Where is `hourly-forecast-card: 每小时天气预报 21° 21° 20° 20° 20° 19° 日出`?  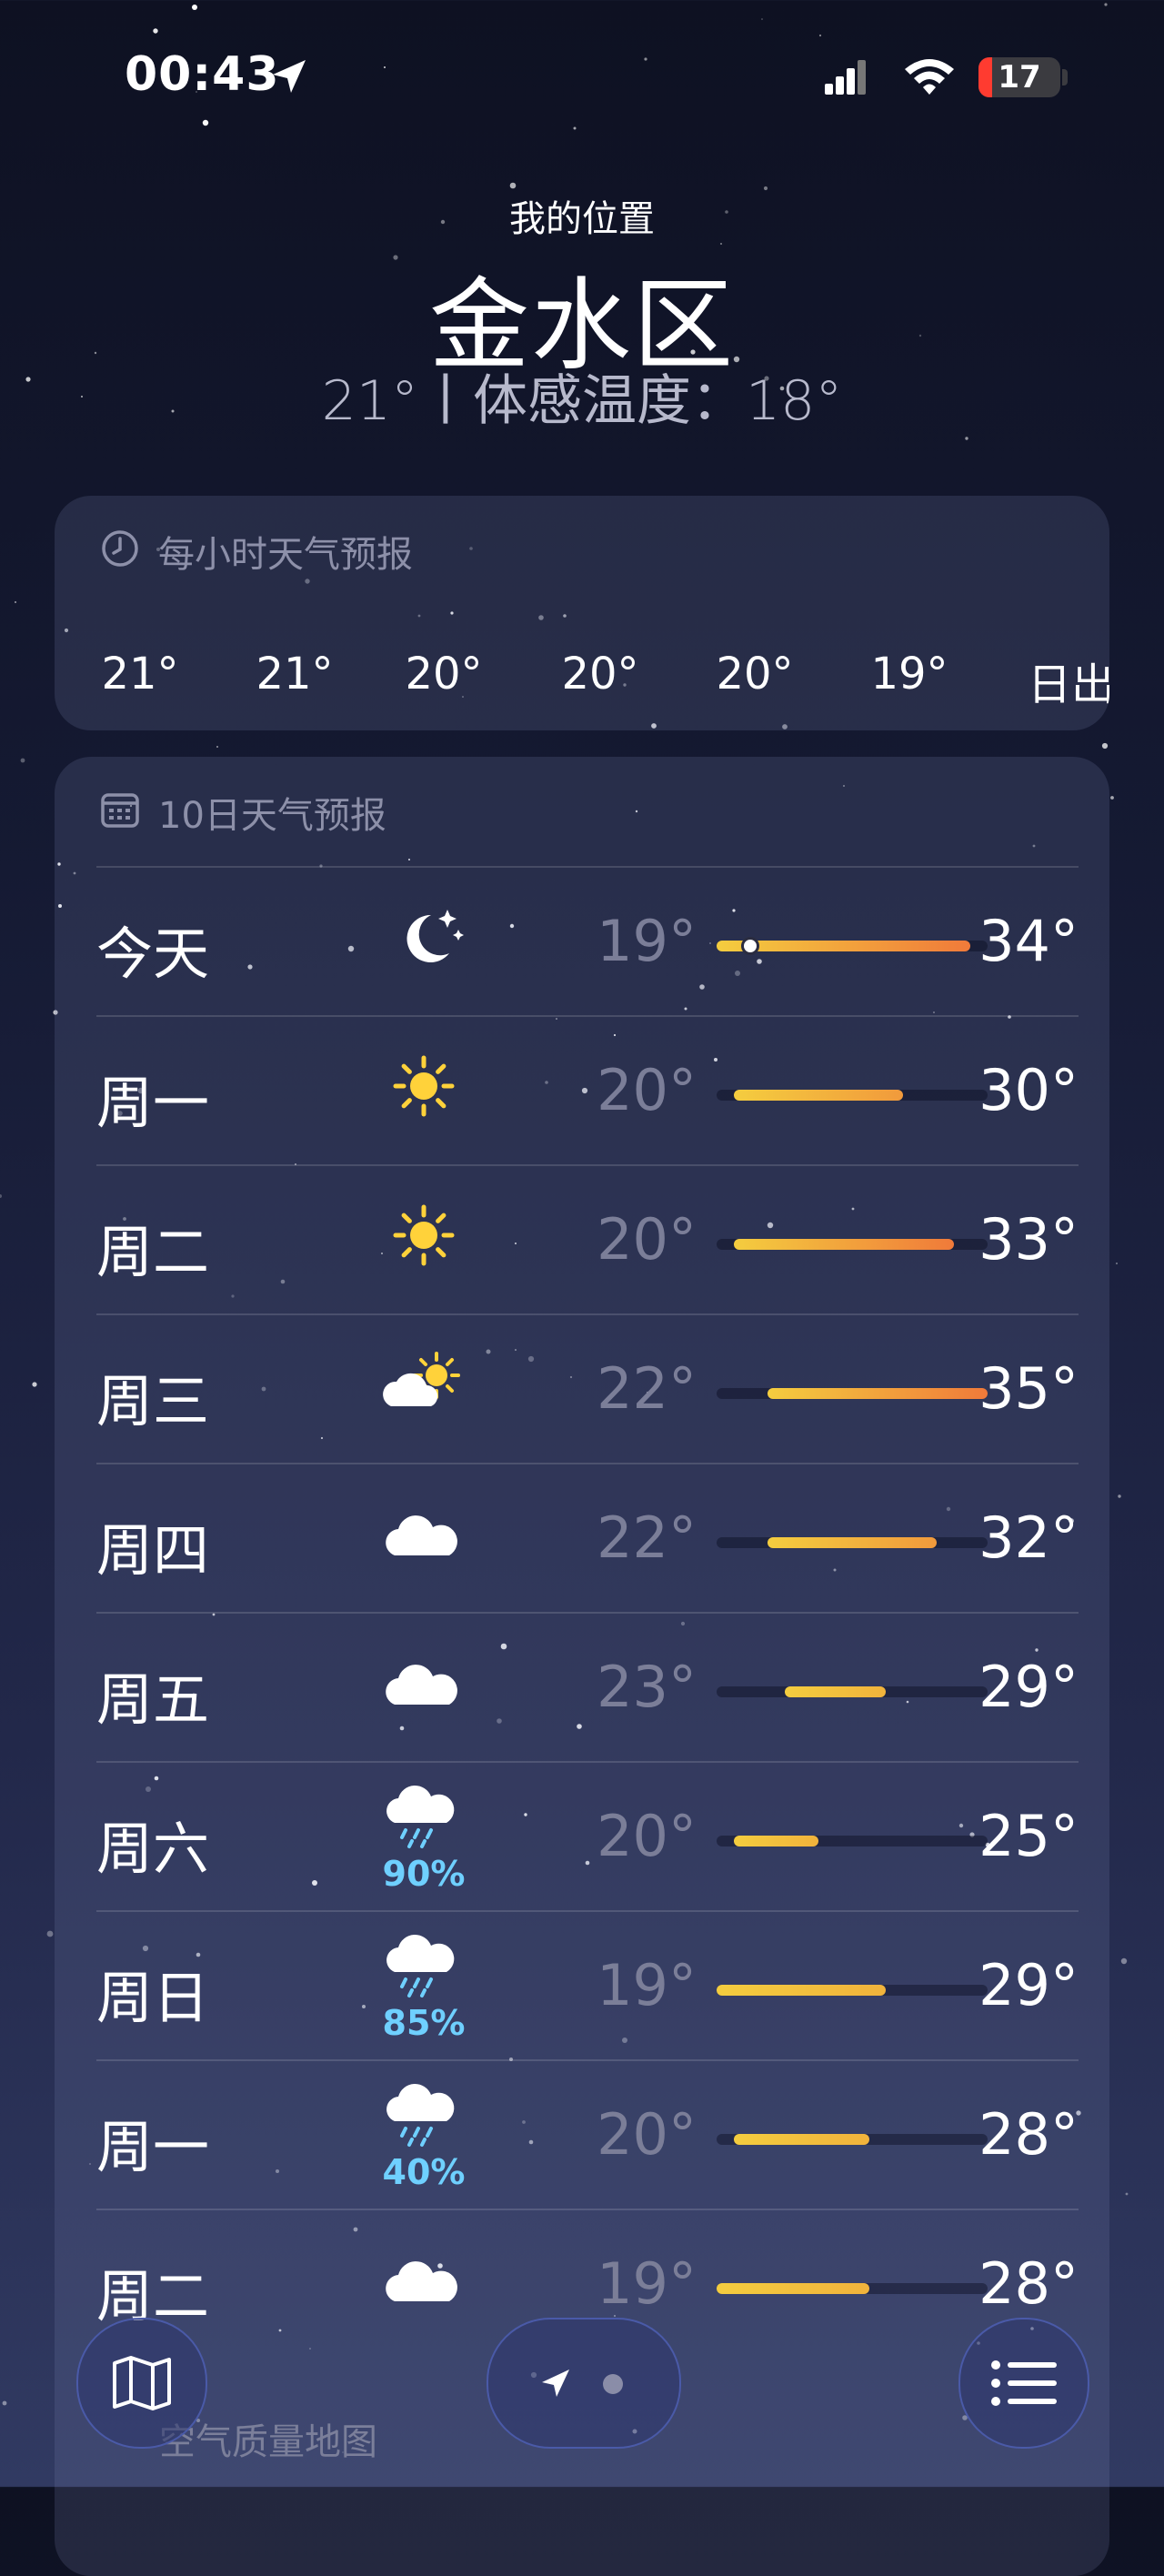 hourly-forecast-card: 每小时天气预报 21° 21° 20° 20° 20° 19° 日出 is located at coordinates (582, 613).